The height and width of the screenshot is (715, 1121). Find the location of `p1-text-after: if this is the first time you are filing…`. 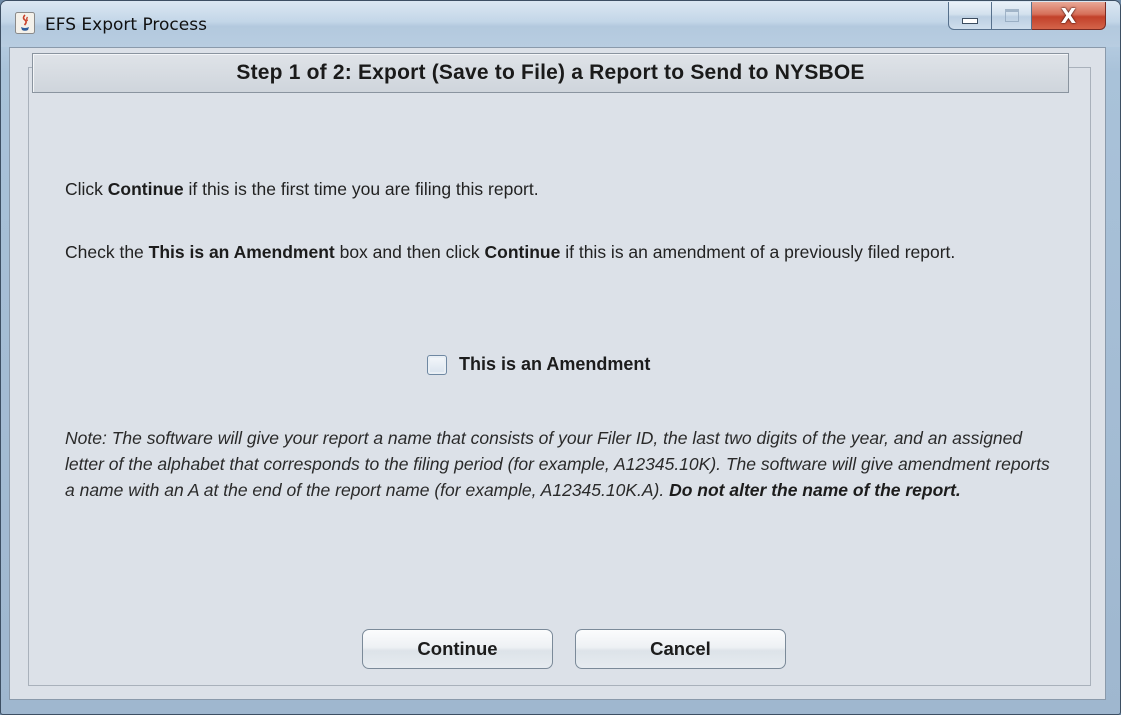

p1-text-after: if this is the first time you are filing… is located at coordinates (361, 189).